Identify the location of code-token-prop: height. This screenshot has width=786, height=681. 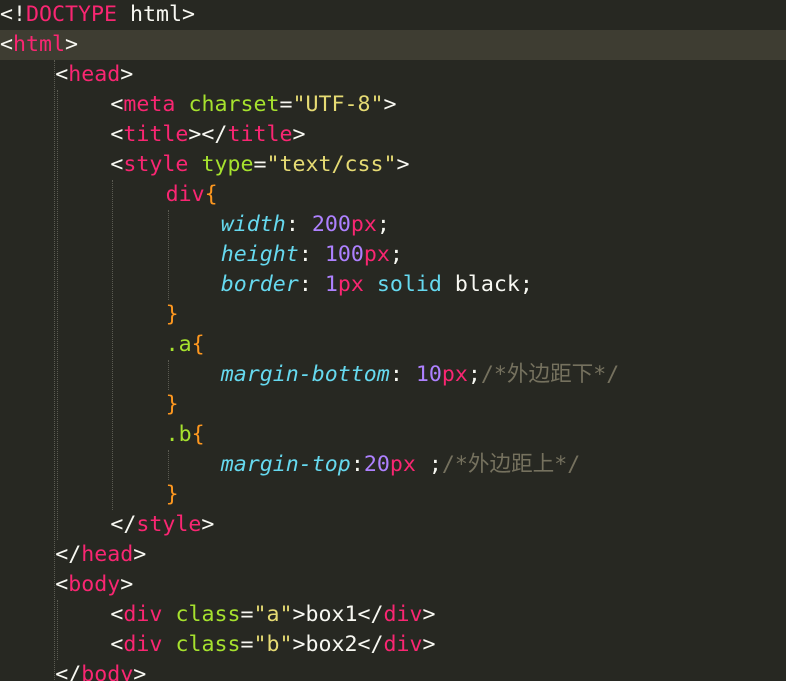
(259, 254).